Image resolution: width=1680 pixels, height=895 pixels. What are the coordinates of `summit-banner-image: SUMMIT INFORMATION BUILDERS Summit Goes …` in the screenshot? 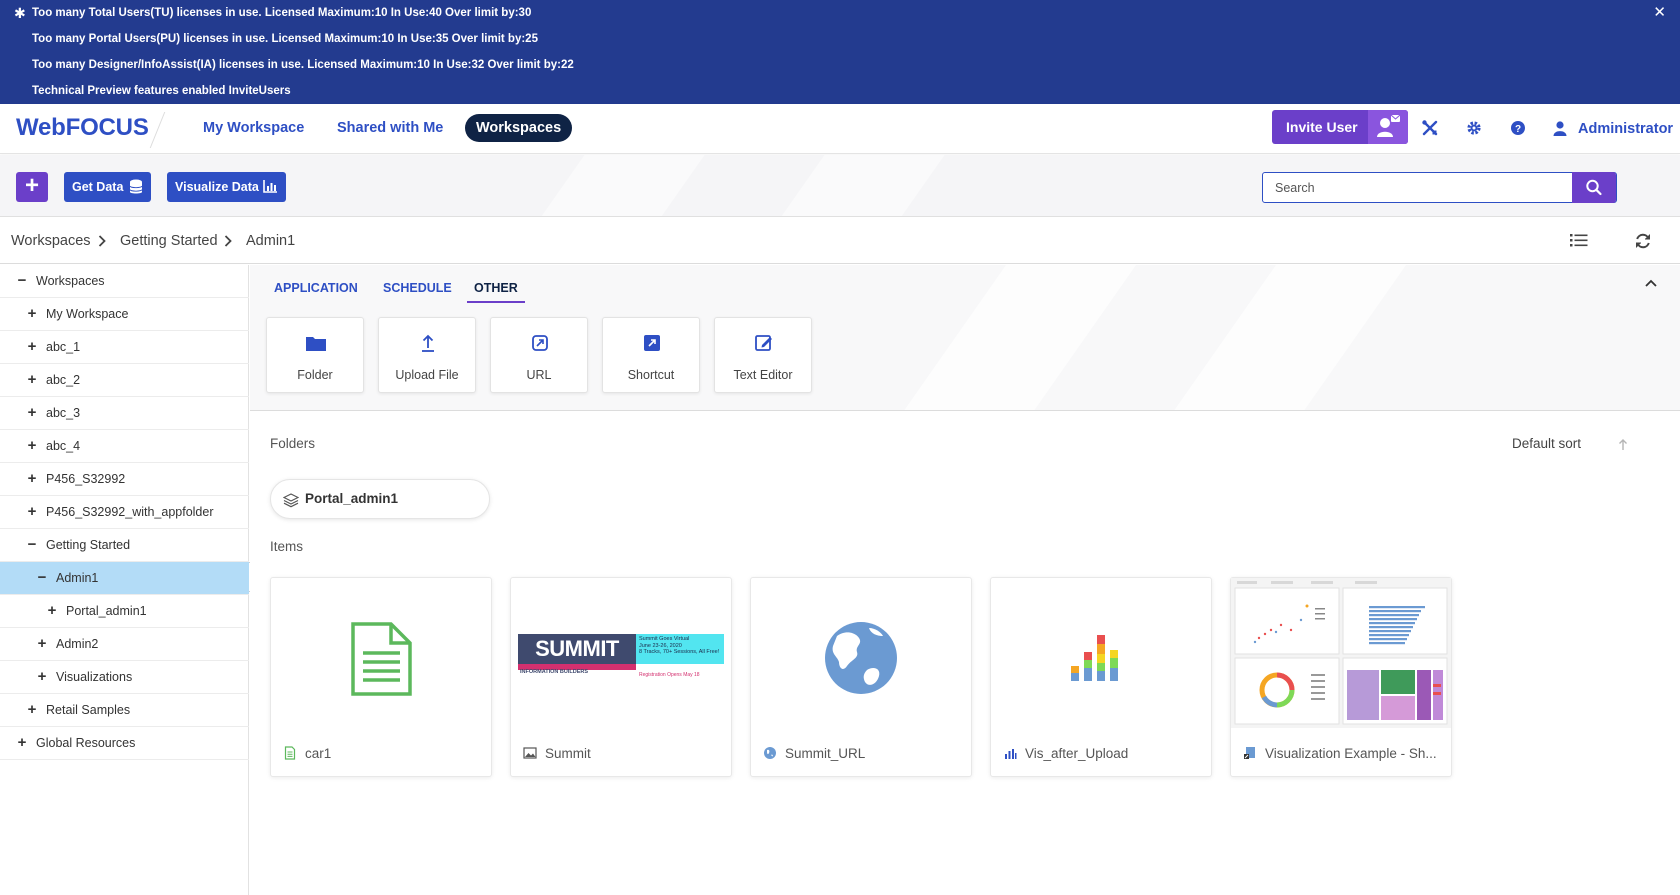 It's located at (621, 657).